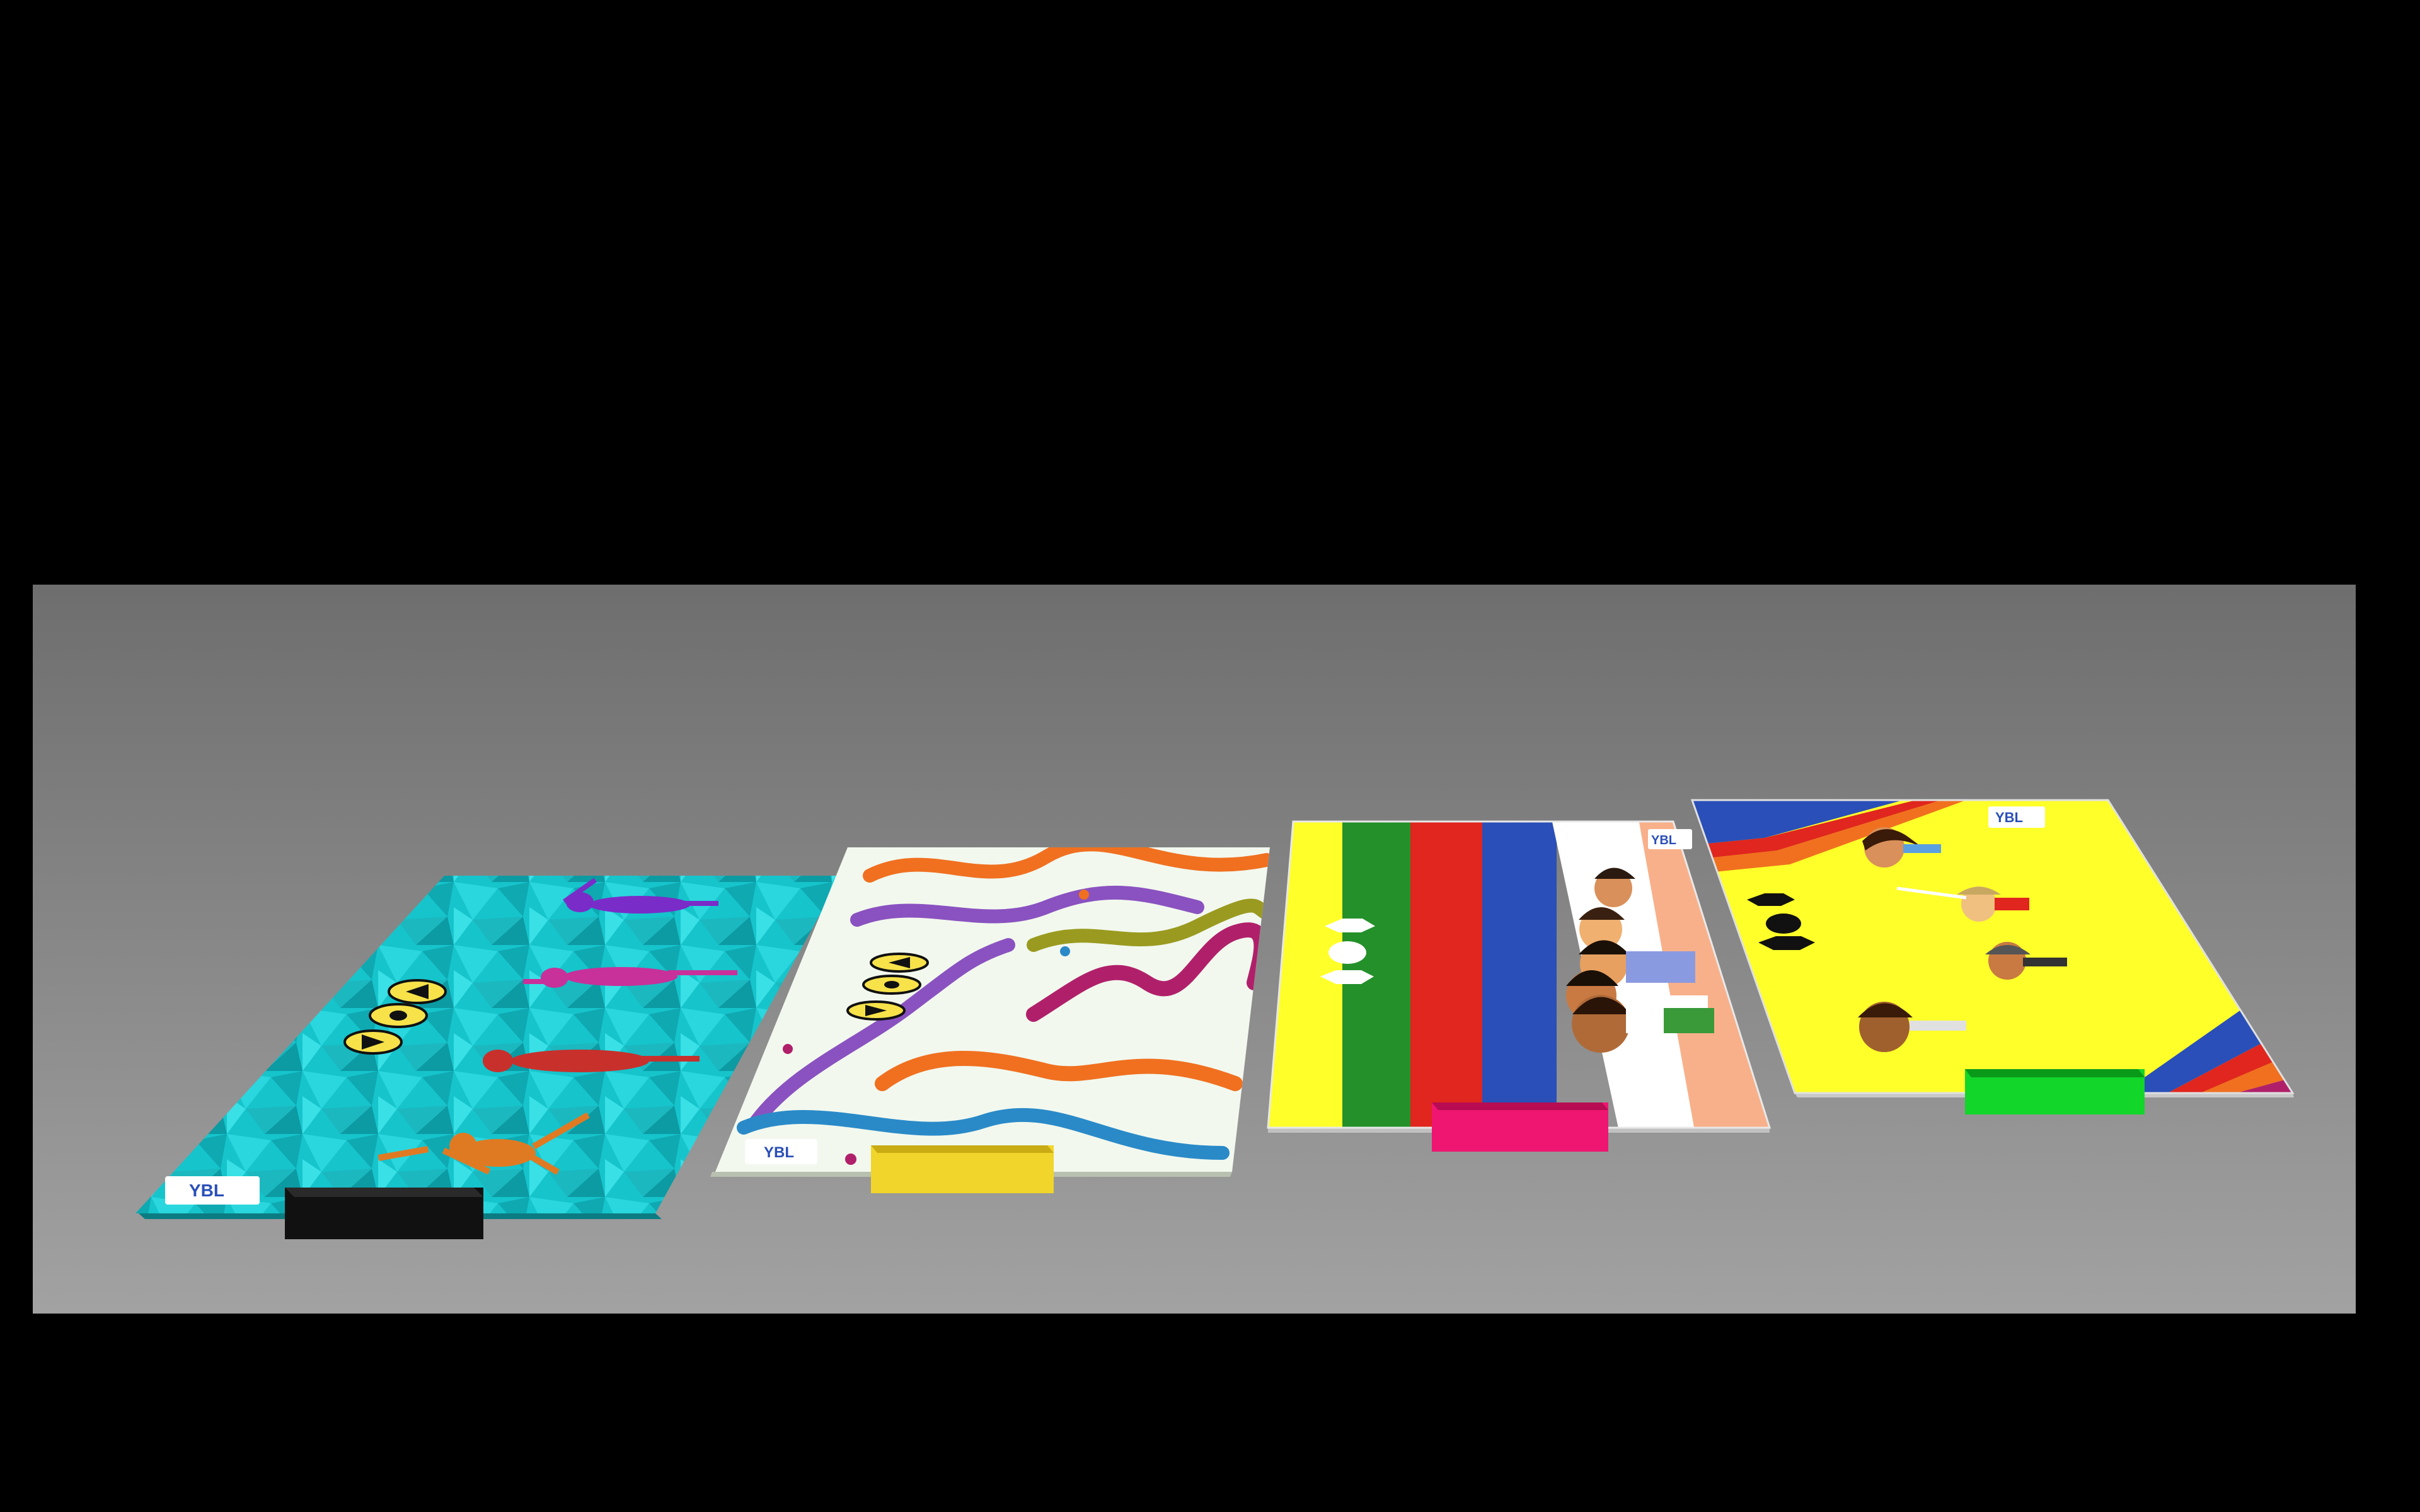 The width and height of the screenshot is (2420, 1512). Describe the element at coordinates (384, 1213) in the screenshot. I see `mat-handle-black` at that location.